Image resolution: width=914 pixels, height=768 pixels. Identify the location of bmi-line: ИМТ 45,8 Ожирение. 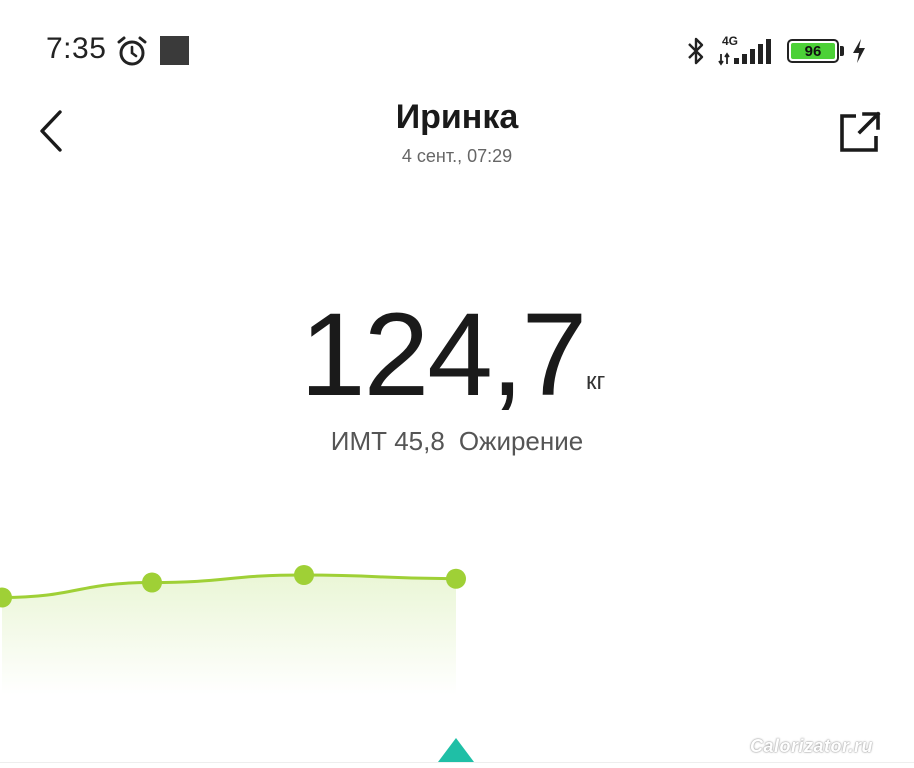
(457, 441).